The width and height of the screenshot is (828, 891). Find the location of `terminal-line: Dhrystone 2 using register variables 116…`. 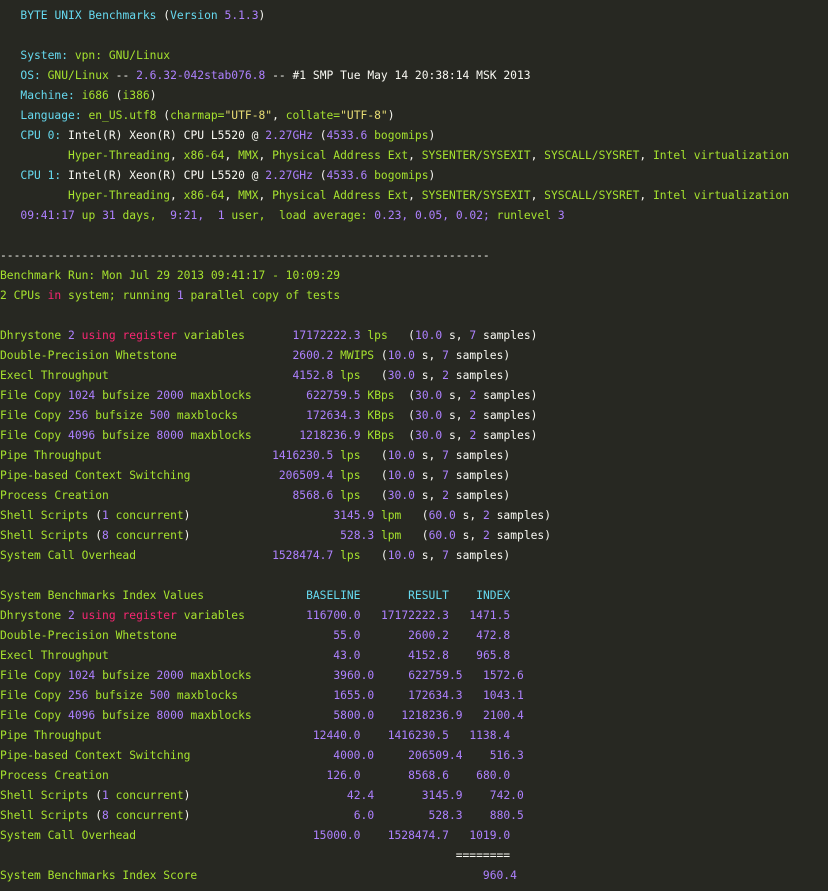

terminal-line: Dhrystone 2 using register variables 116… is located at coordinates (414, 616).